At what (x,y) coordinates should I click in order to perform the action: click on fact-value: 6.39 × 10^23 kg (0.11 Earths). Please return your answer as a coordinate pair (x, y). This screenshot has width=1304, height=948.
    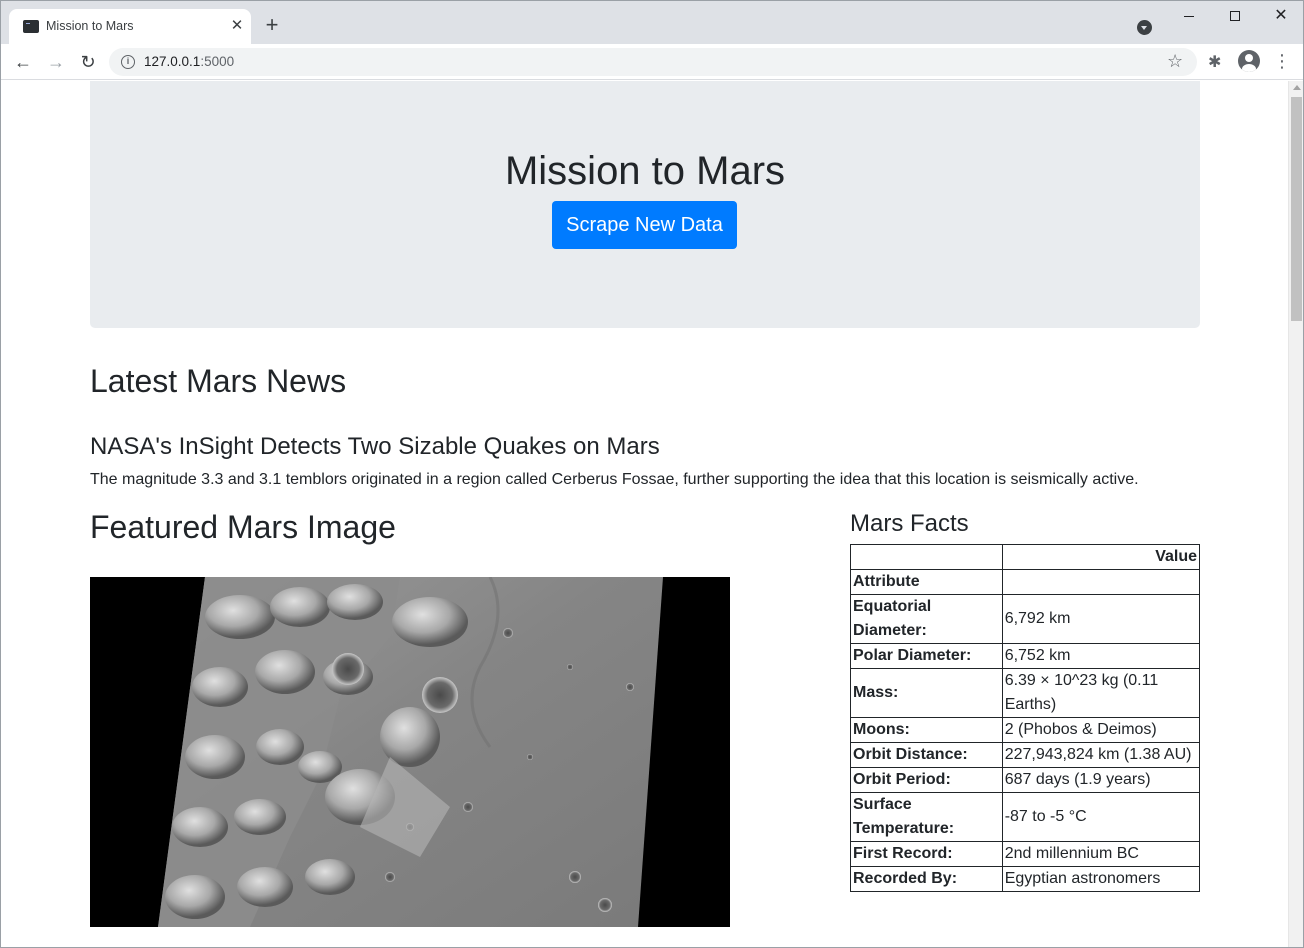
    Looking at the image, I should click on (1101, 693).